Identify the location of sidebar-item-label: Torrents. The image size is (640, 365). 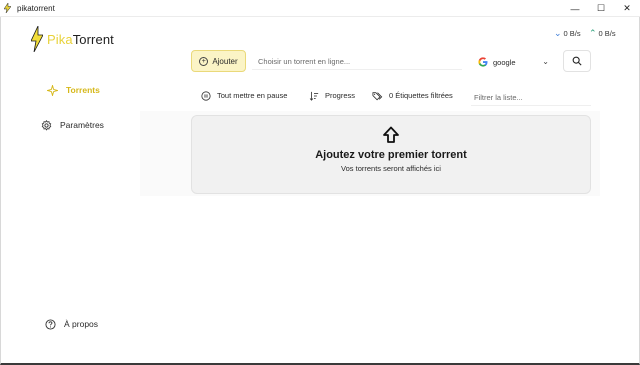
(83, 90).